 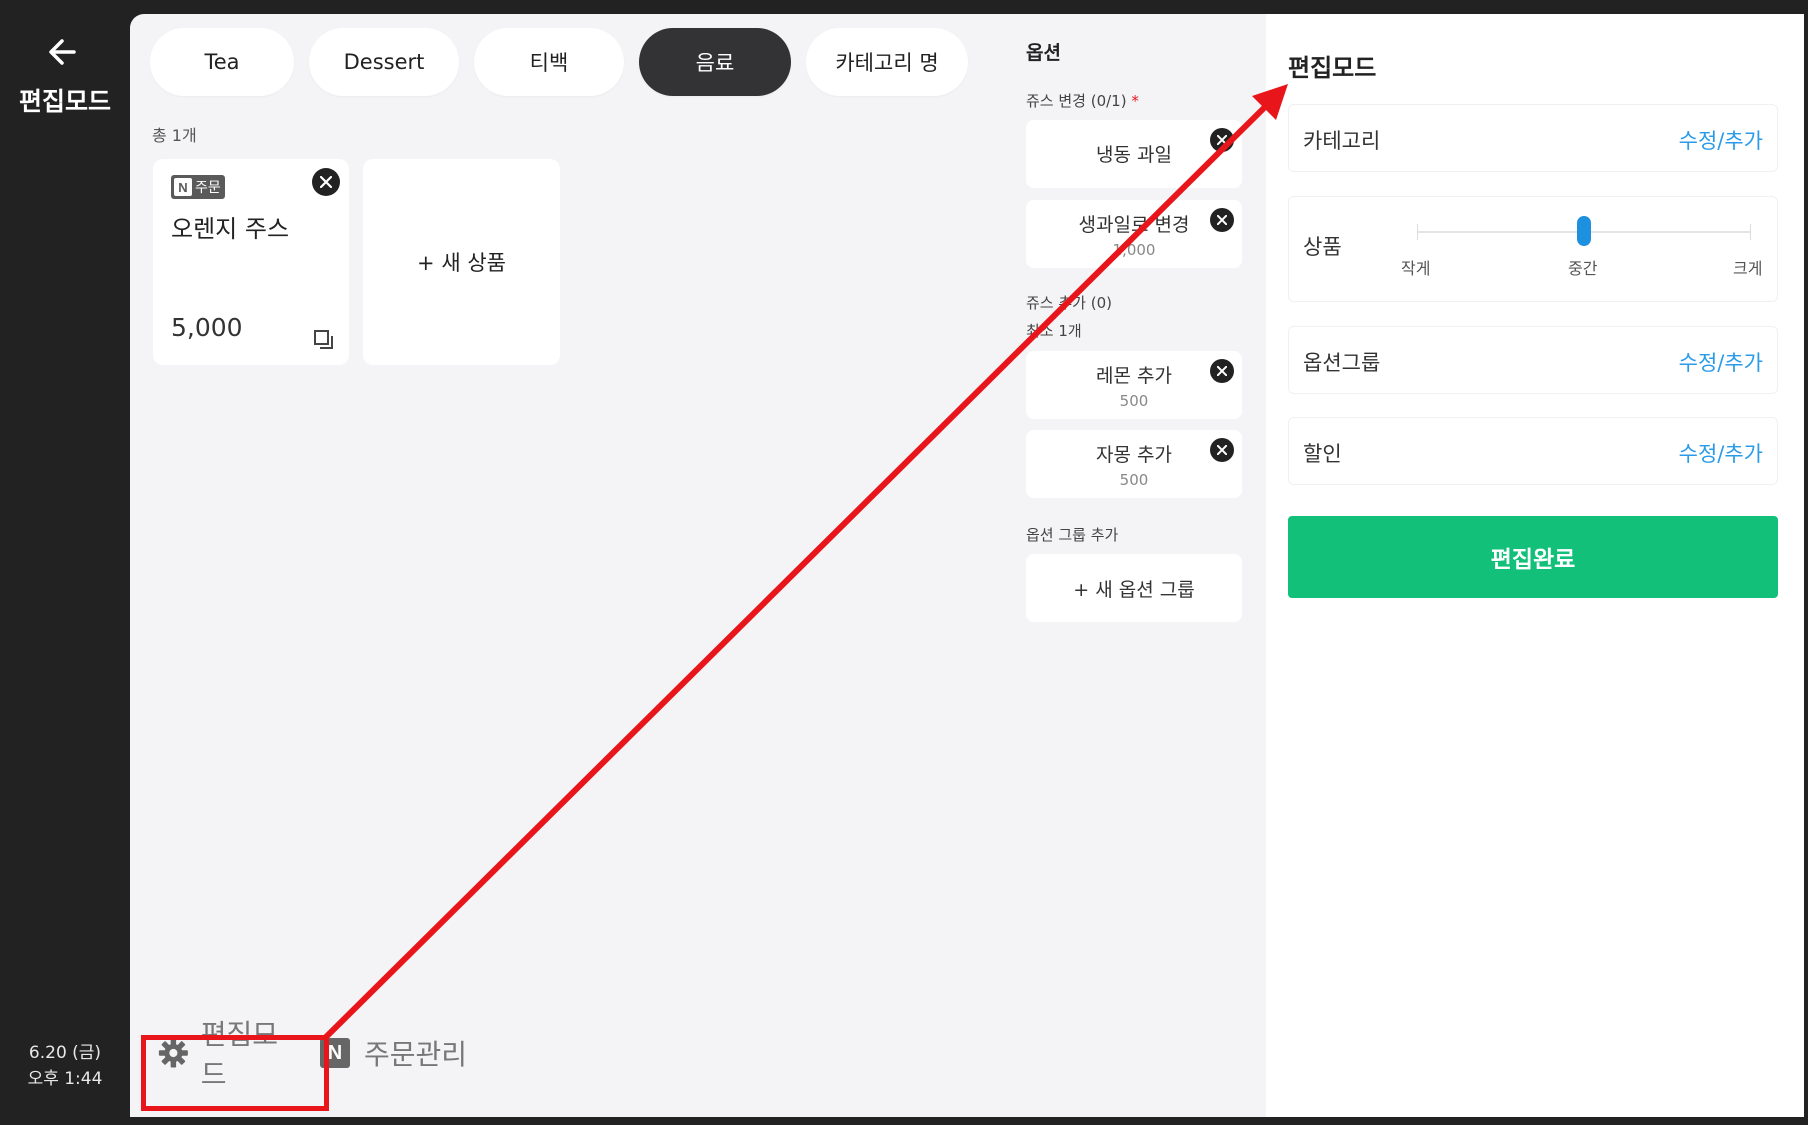 What do you see at coordinates (1533, 557) in the screenshot?
I see `edit-complete-button: 편집완료` at bounding box center [1533, 557].